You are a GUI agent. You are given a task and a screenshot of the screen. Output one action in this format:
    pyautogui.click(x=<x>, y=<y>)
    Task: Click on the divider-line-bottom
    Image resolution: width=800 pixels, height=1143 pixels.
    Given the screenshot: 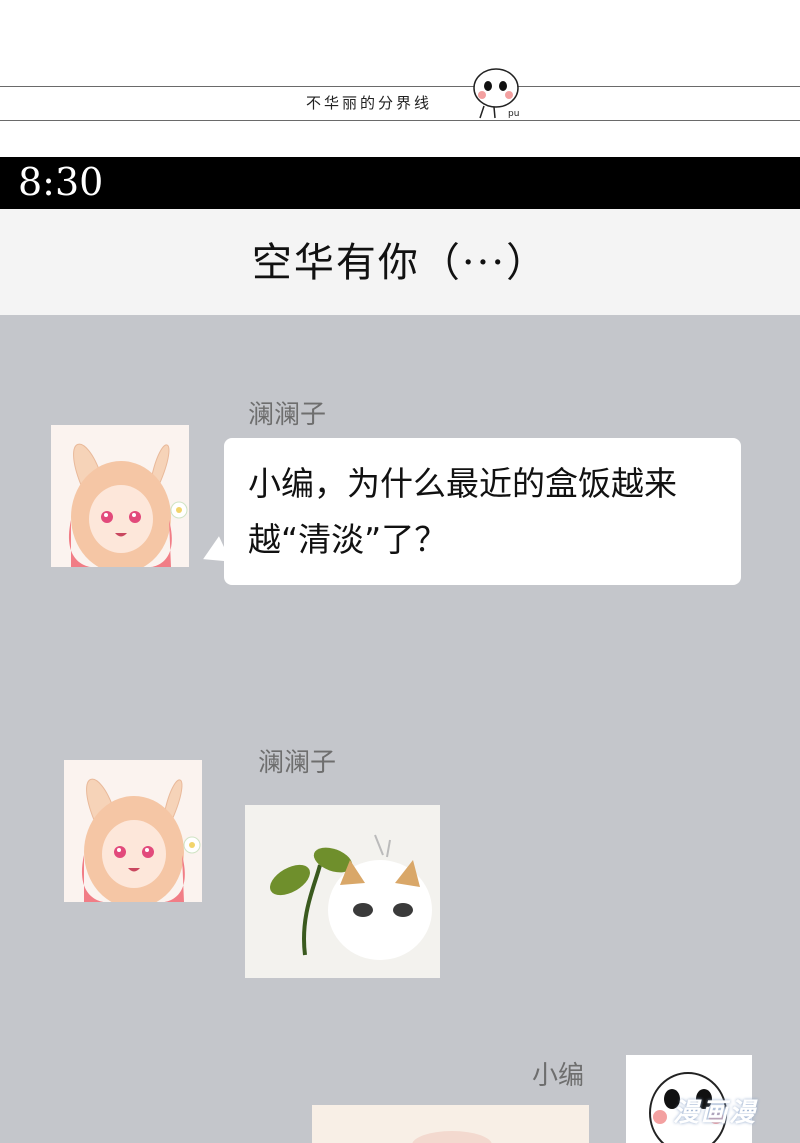 What is the action you would take?
    pyautogui.click(x=400, y=120)
    